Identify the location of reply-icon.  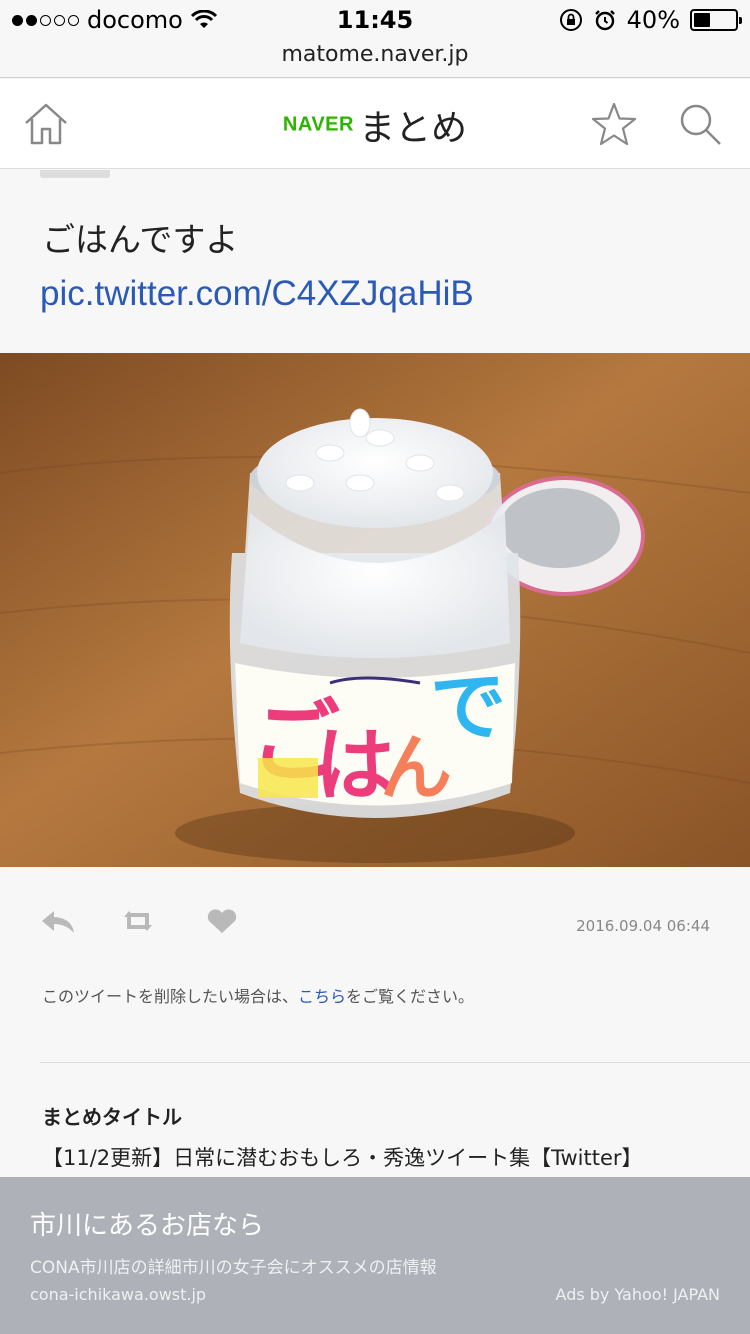
(58, 921).